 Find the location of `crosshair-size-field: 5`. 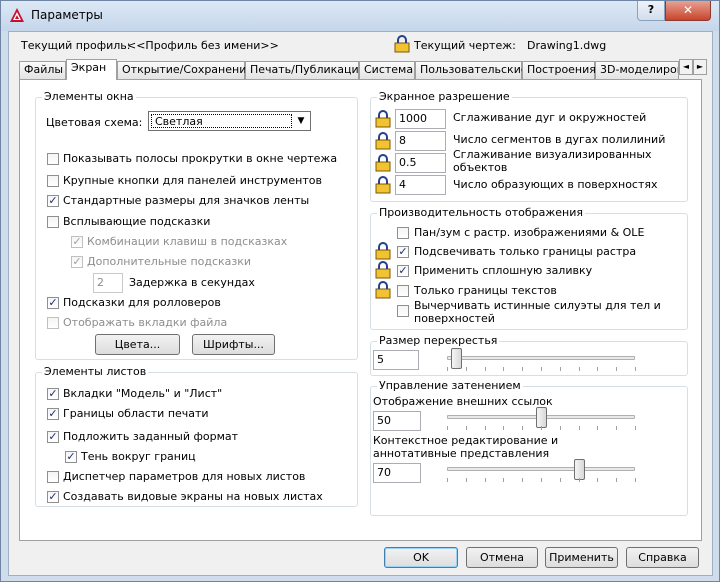

crosshair-size-field: 5 is located at coordinates (396, 360).